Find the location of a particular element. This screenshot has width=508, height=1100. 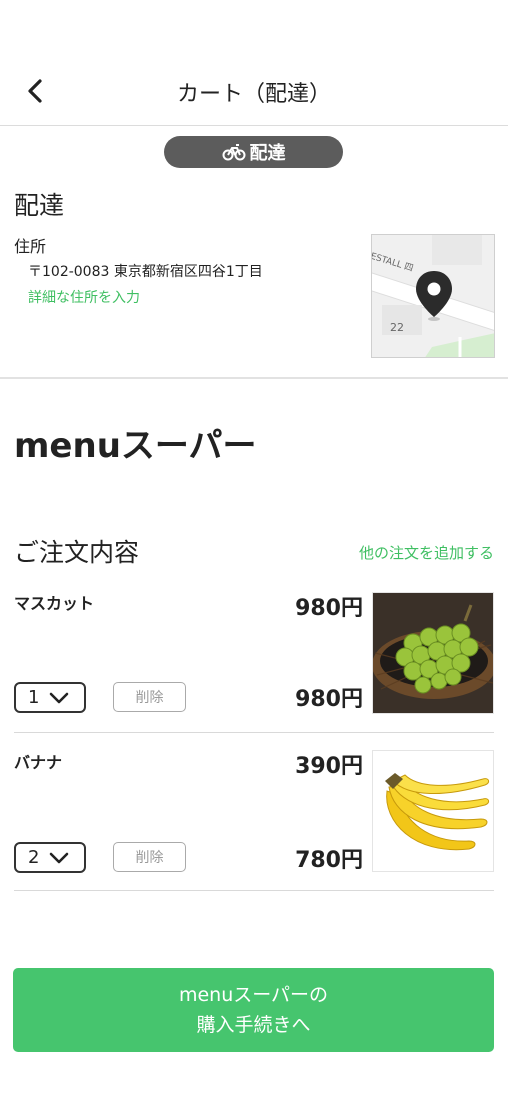

quantity-select: 1 is located at coordinates (50, 697).